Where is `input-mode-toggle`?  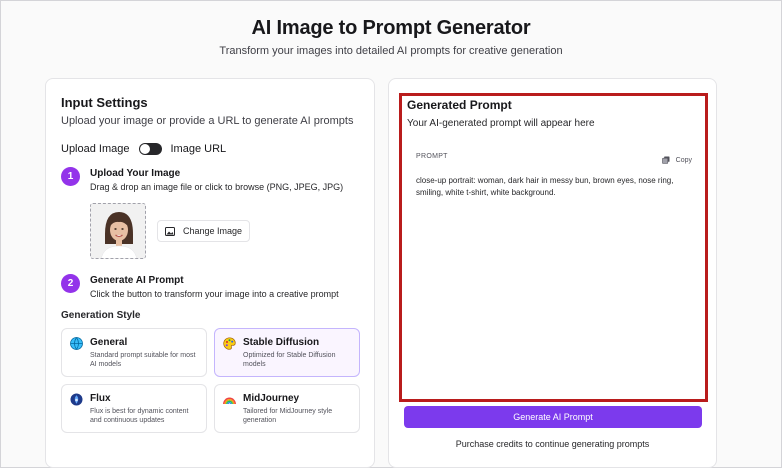
input-mode-toggle is located at coordinates (150, 149).